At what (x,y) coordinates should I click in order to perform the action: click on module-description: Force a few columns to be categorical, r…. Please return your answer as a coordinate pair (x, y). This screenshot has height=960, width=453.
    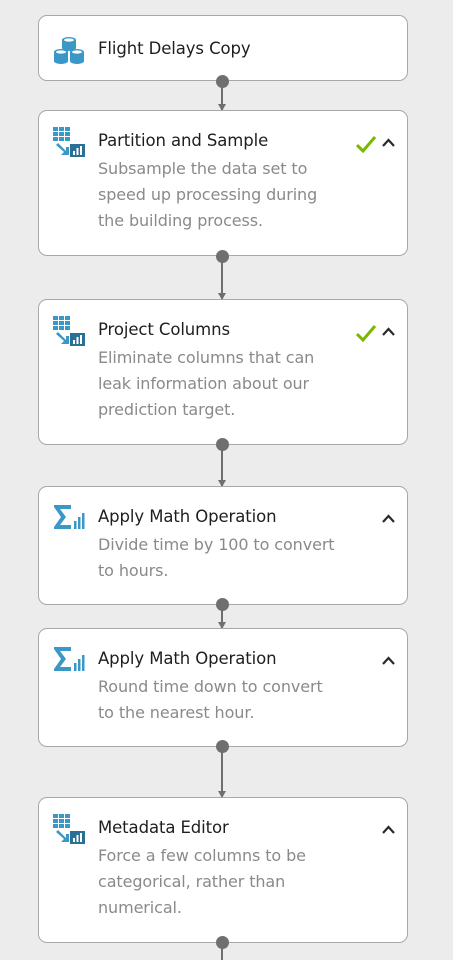
    Looking at the image, I should click on (228, 882).